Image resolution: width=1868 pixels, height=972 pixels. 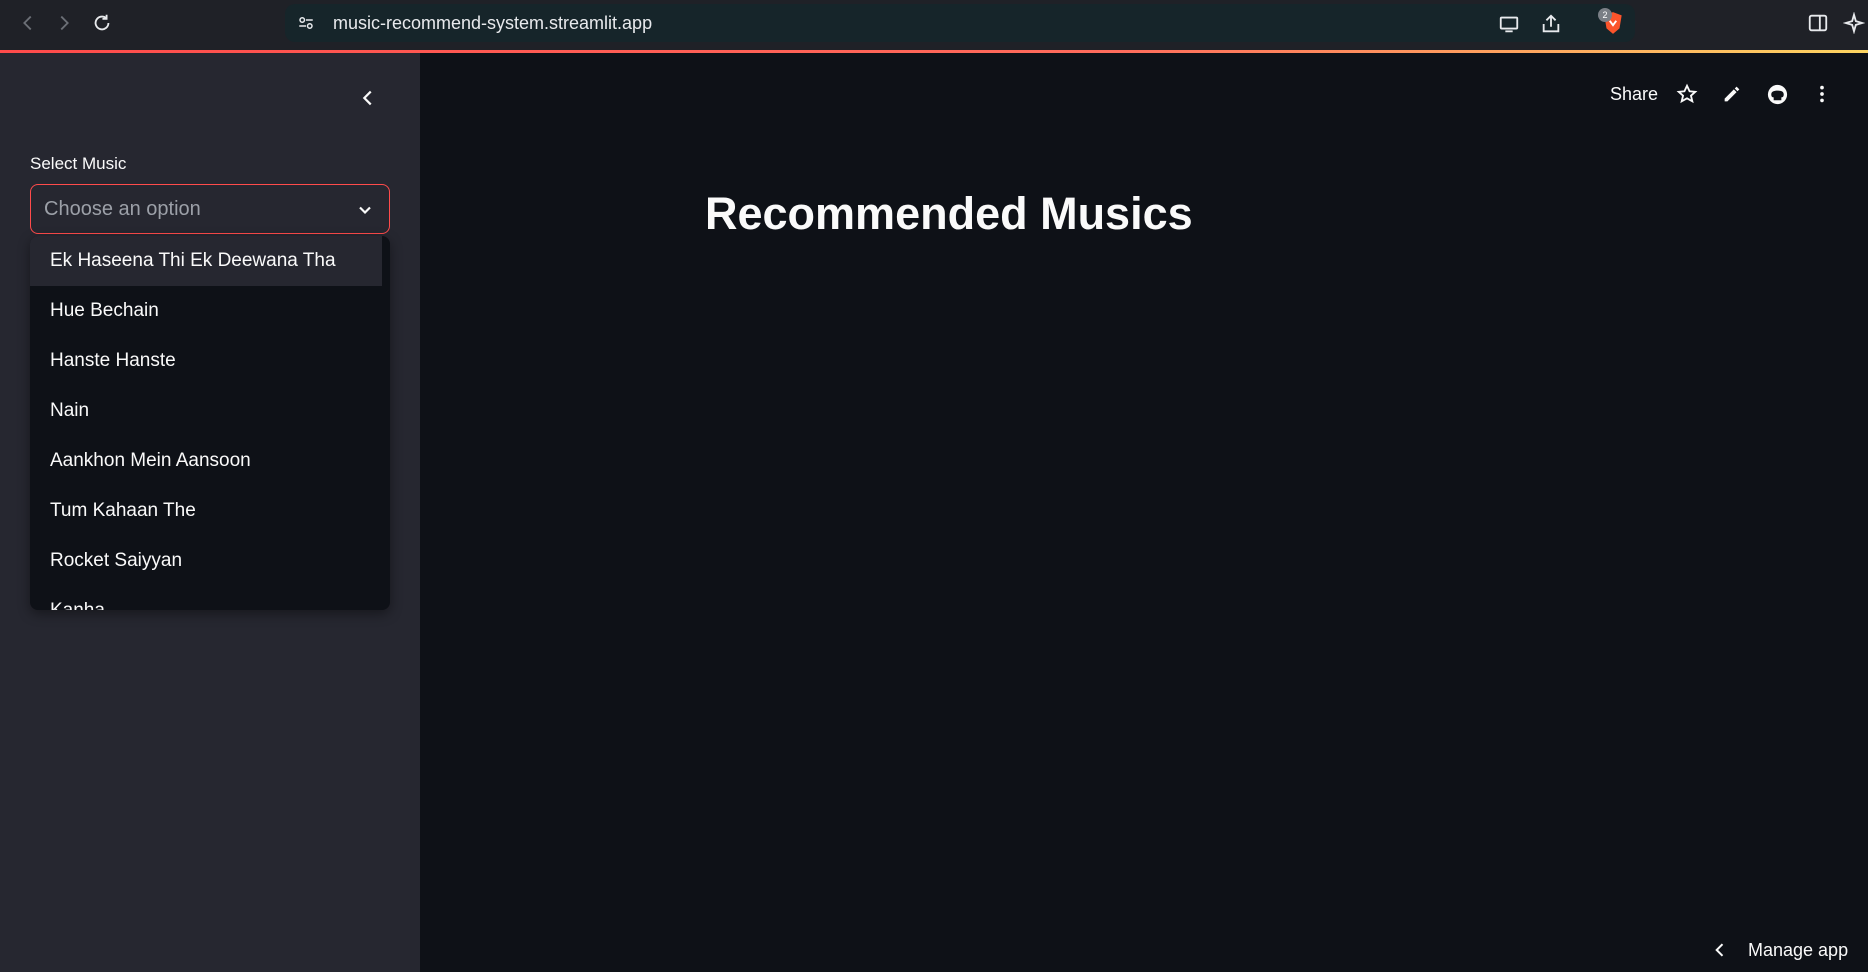 I want to click on extension-badge: 2, so click(x=1605, y=15).